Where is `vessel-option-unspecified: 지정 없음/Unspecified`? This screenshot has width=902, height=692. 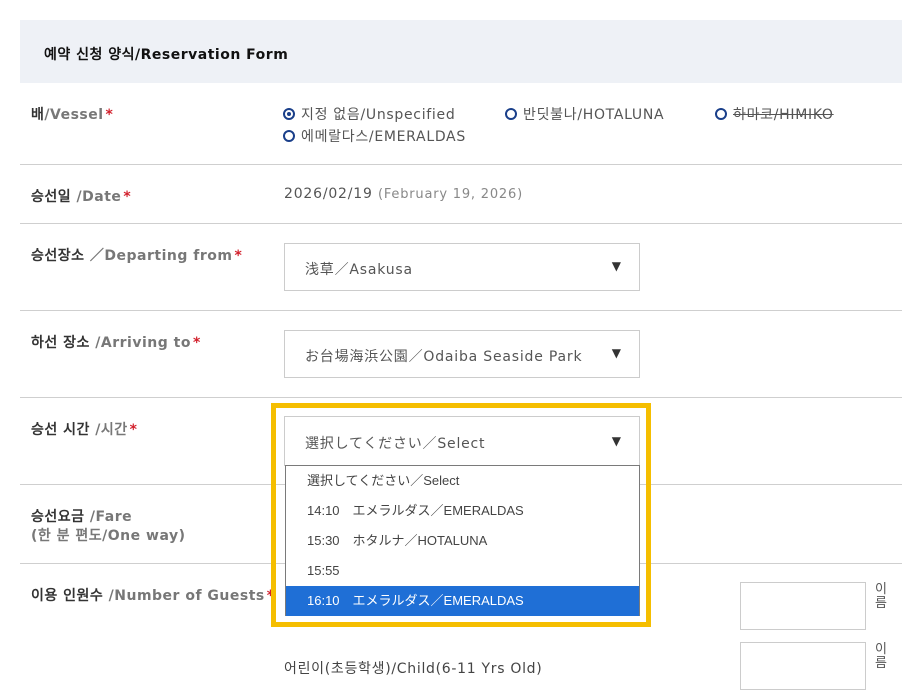
vessel-option-unspecified: 지정 없음/Unspecified is located at coordinates (369, 114).